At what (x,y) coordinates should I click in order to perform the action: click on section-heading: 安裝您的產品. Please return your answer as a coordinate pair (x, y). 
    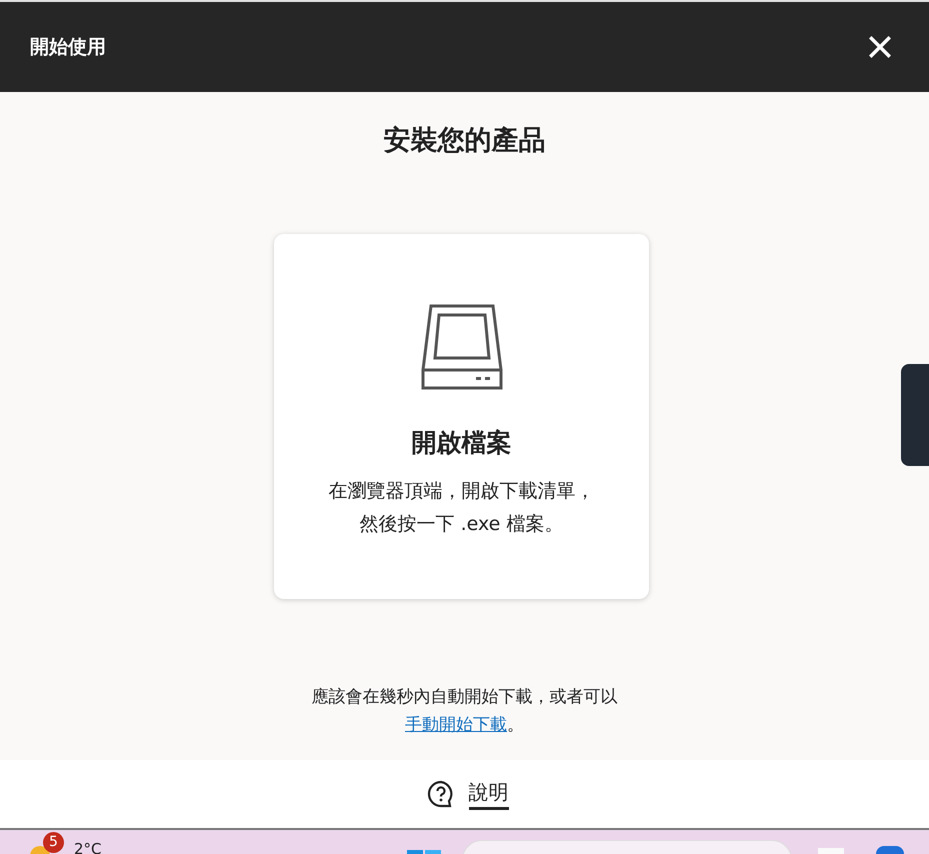
    Looking at the image, I should click on (465, 141).